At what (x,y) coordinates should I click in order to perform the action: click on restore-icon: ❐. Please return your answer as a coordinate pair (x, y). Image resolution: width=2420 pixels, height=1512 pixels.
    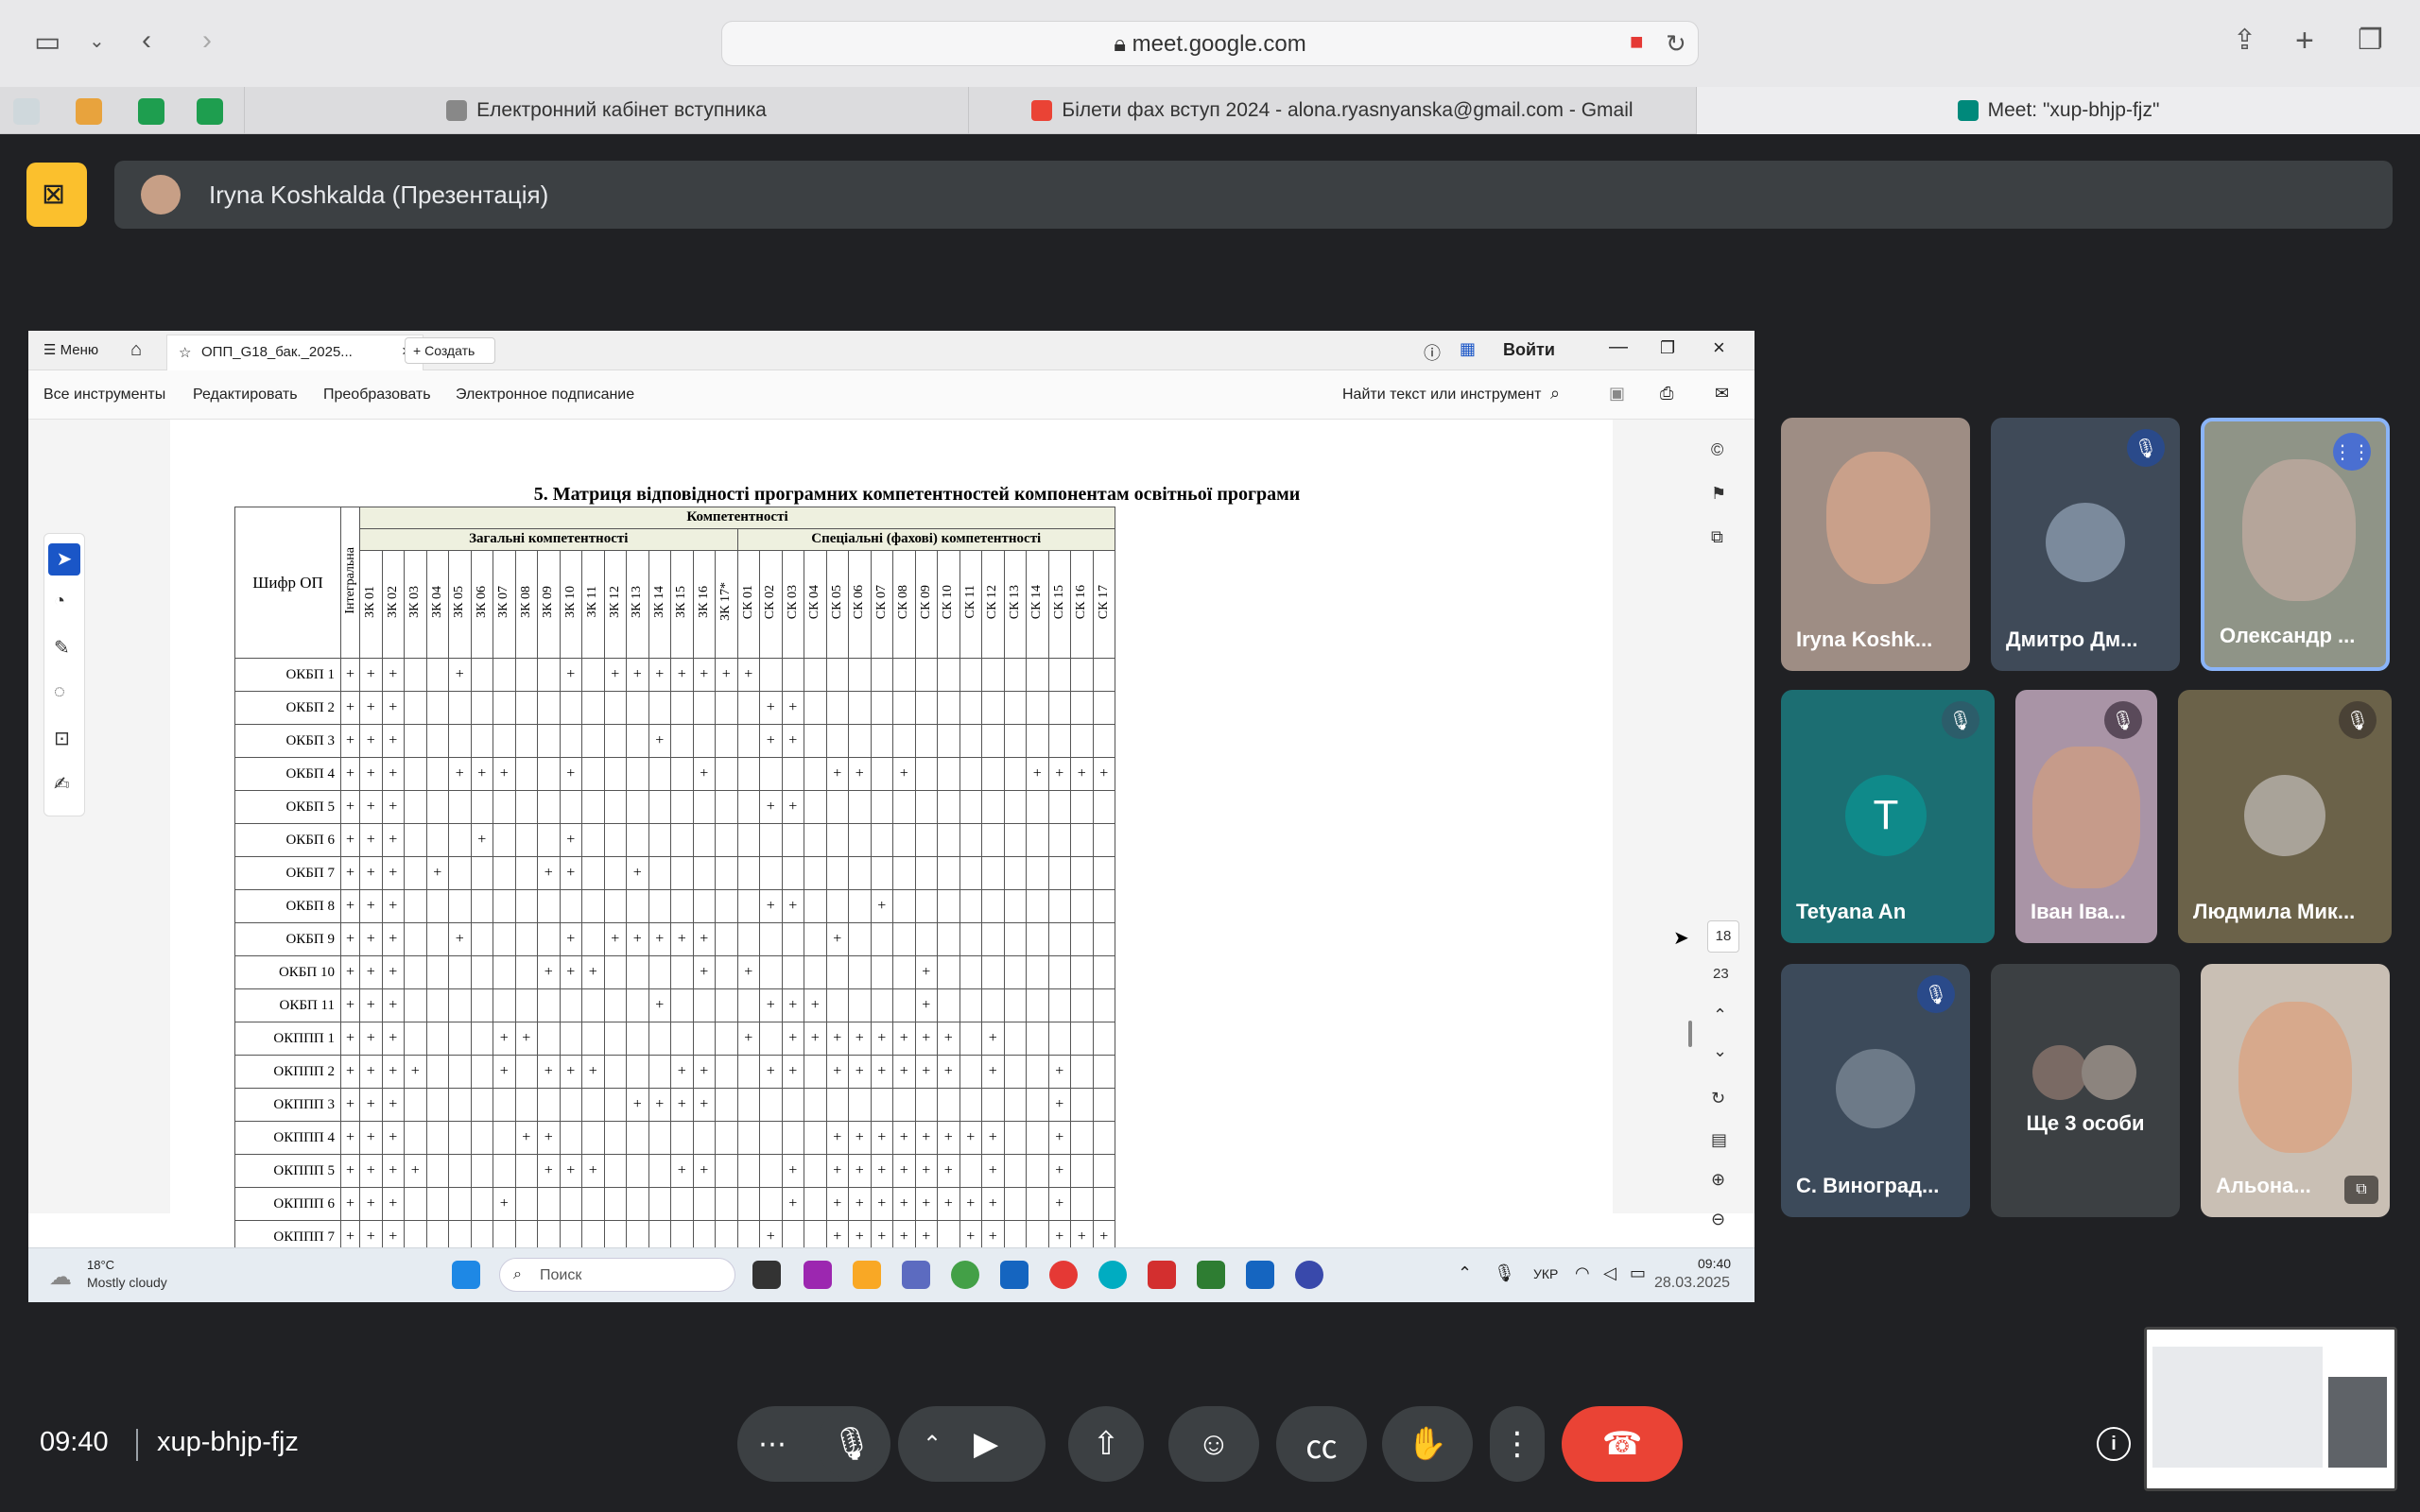
    Looking at the image, I should click on (1667, 348).